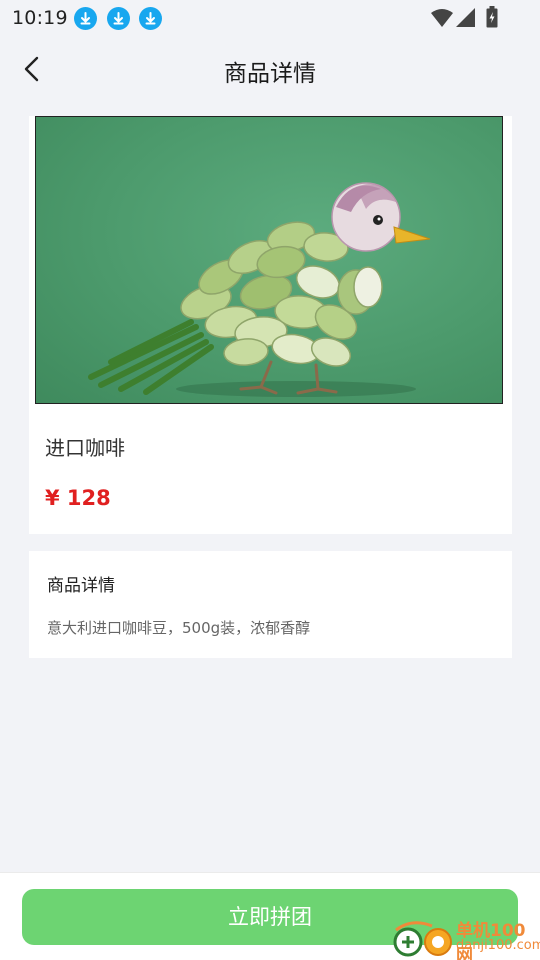 The image size is (540, 960). What do you see at coordinates (270, 604) in the screenshot?
I see `detail-card: 商品详情 意大利进口咖啡豆，500g装，浓郁香醇` at bounding box center [270, 604].